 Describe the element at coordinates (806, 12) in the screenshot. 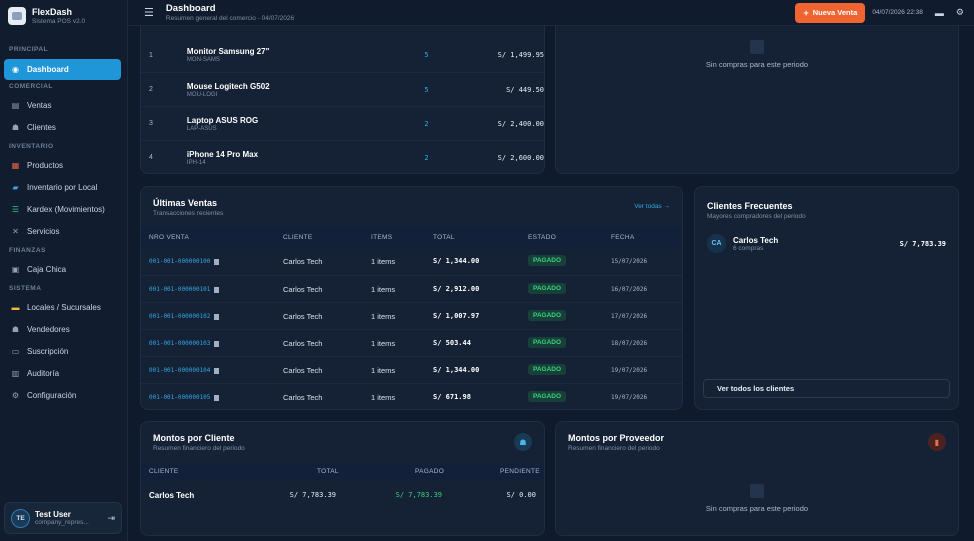

I see `plus-icon: +` at that location.